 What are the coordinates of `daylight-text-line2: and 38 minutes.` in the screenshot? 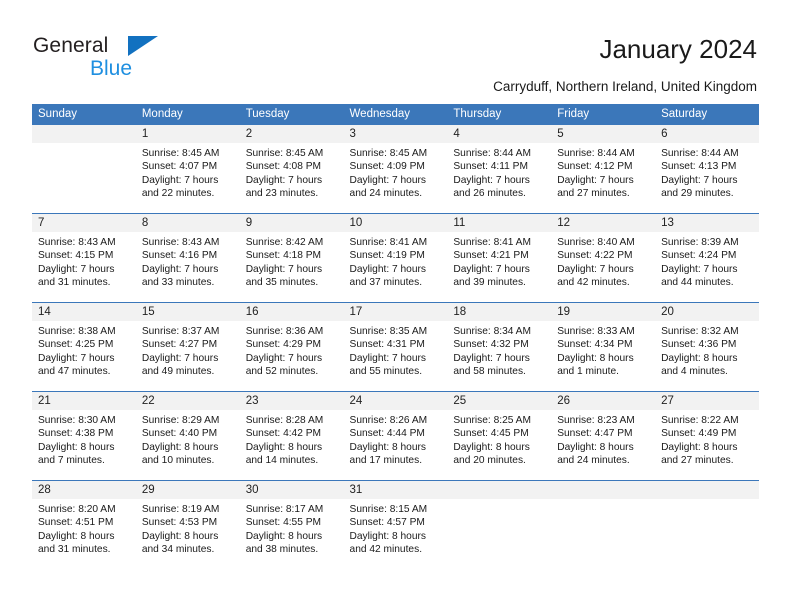 It's located at (282, 550).